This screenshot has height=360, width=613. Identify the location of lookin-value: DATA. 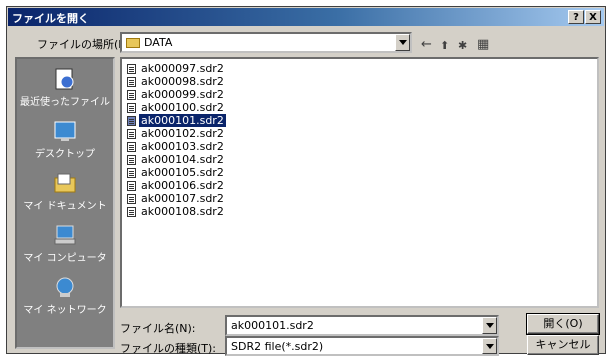
(158, 42).